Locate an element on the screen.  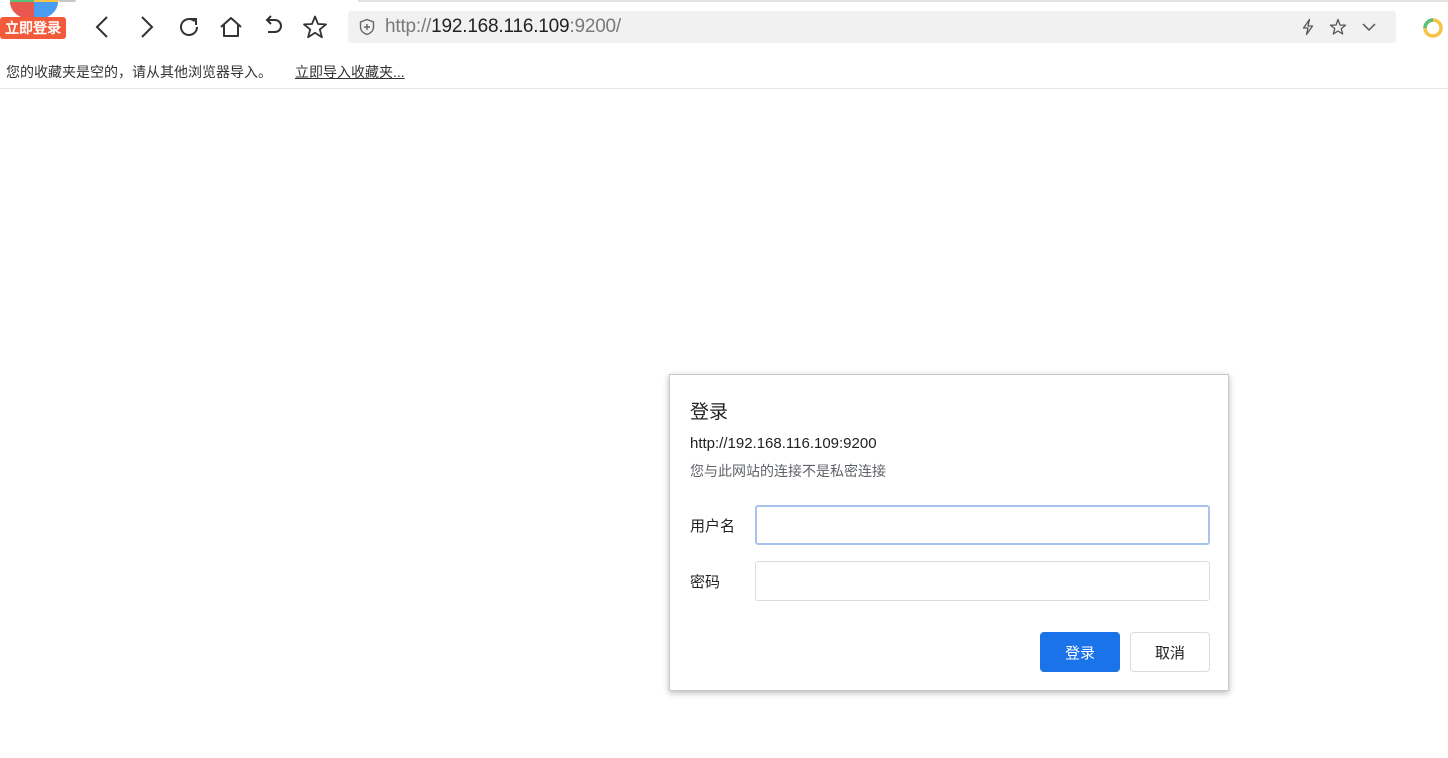
forward-icon is located at coordinates (147, 27).